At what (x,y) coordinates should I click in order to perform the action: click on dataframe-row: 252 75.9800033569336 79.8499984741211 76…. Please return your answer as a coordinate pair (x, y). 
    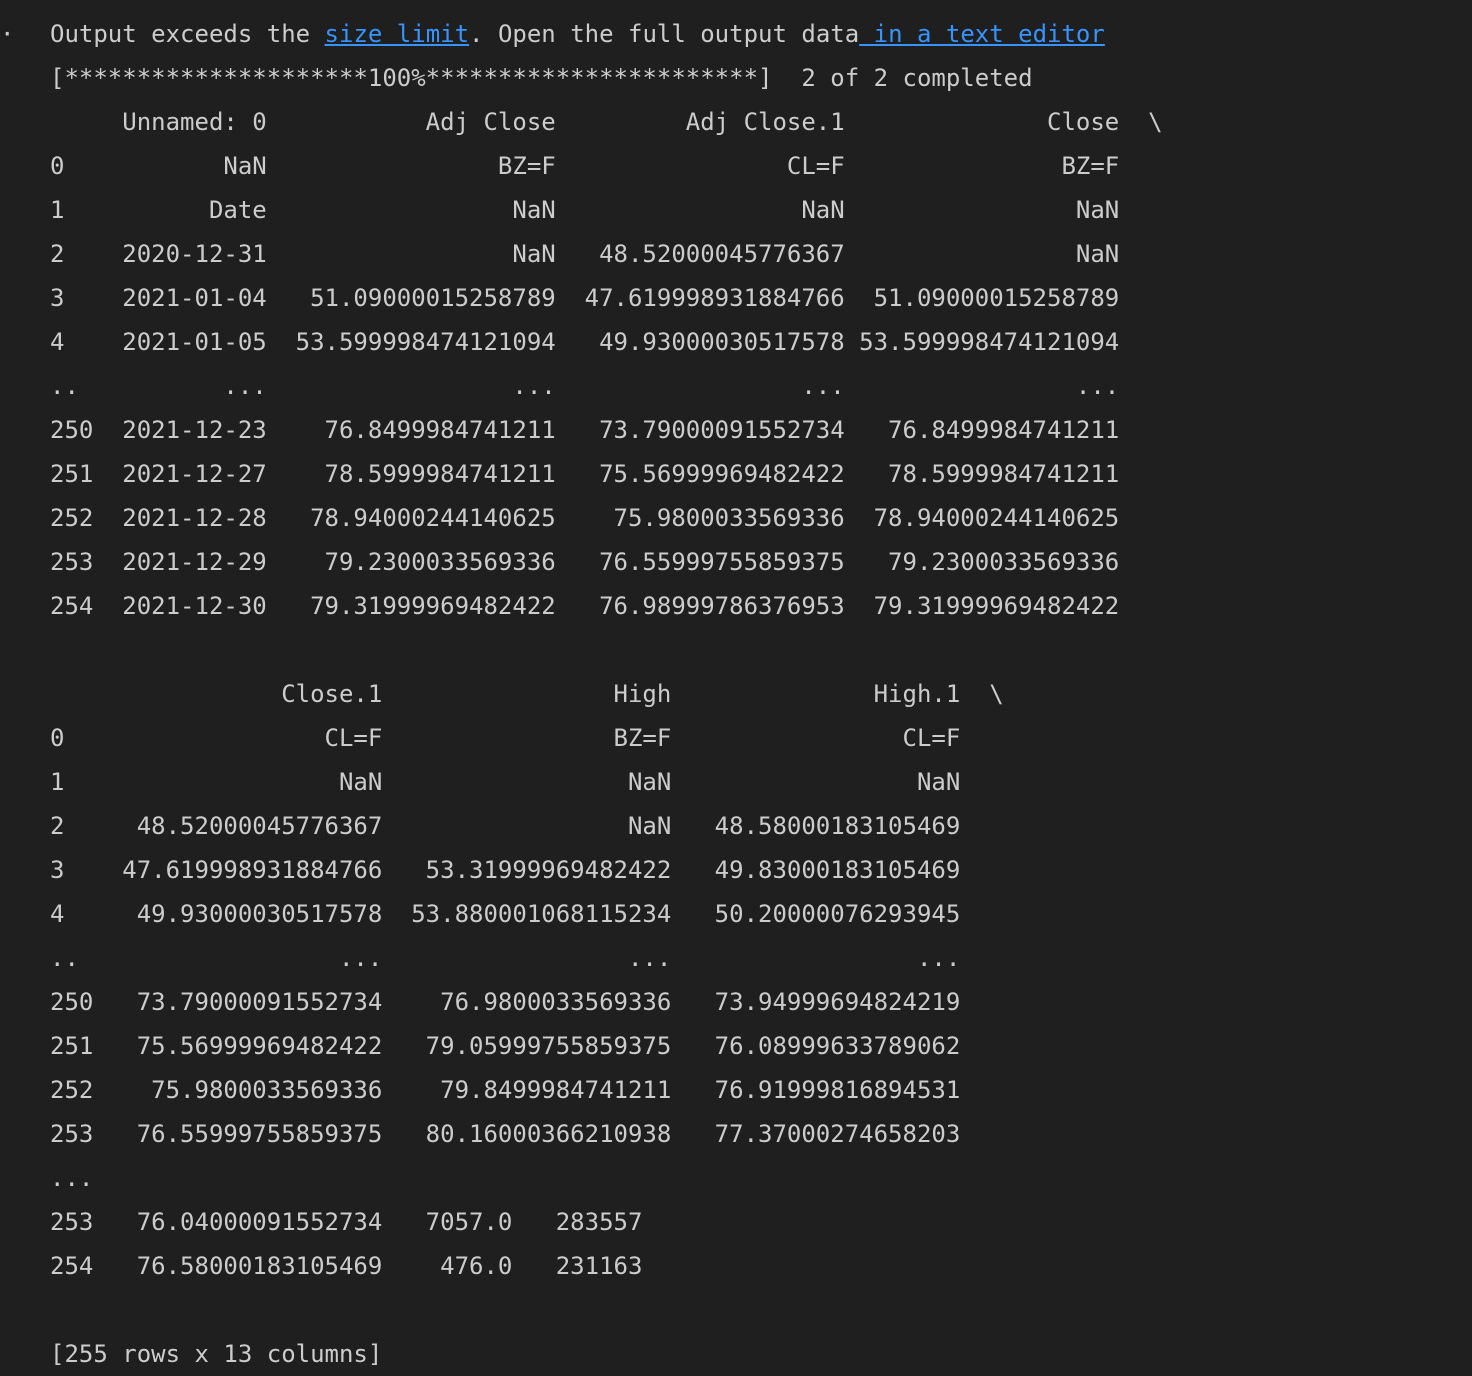
    Looking at the image, I should click on (520, 1090).